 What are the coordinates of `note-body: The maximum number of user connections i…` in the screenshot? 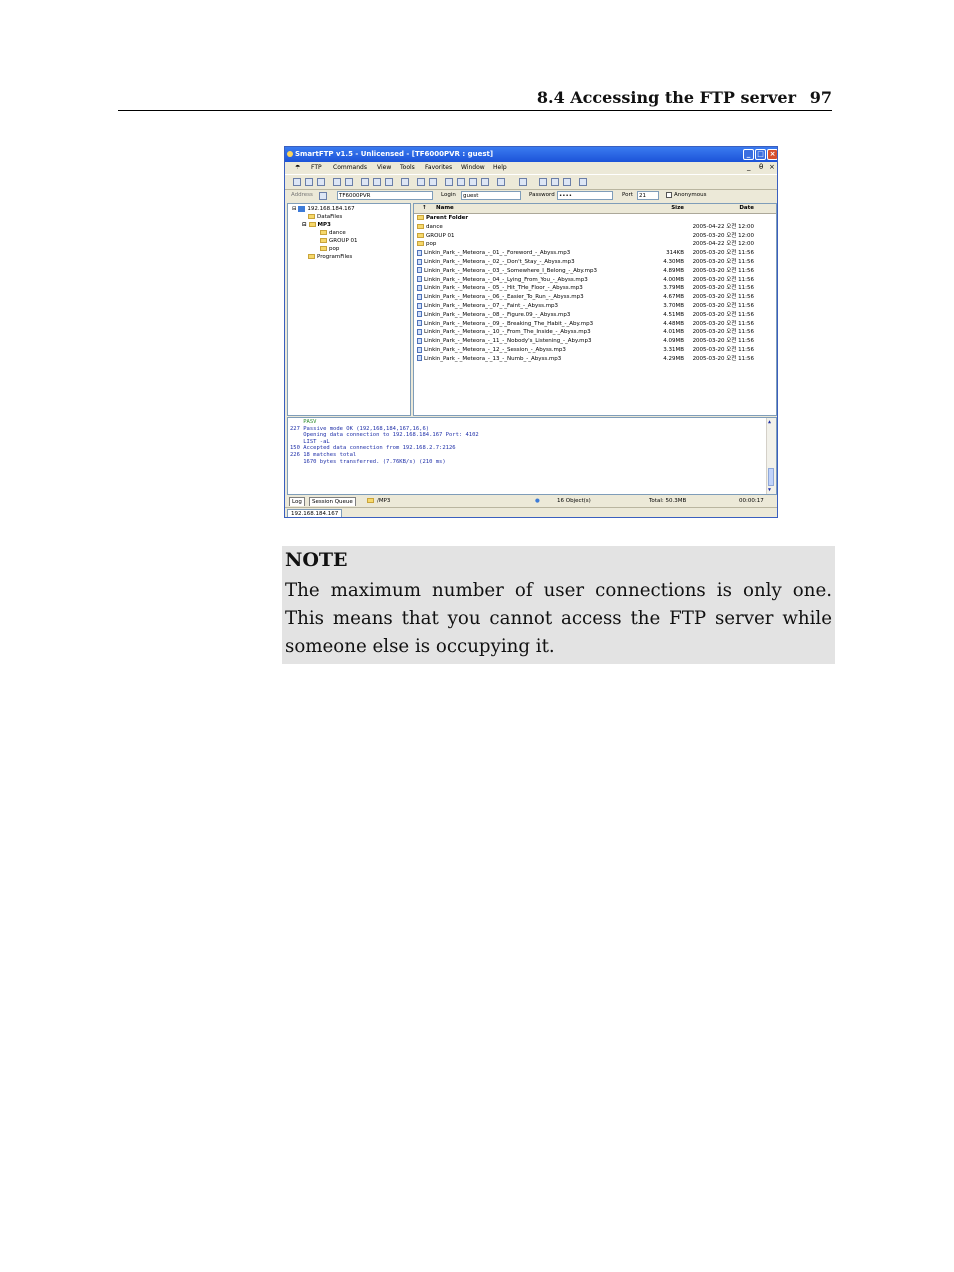 It's located at (558, 618).